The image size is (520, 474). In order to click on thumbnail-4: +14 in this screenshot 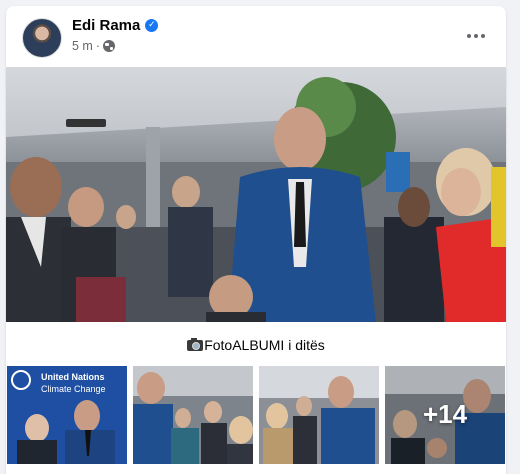, I will do `click(445, 415)`.